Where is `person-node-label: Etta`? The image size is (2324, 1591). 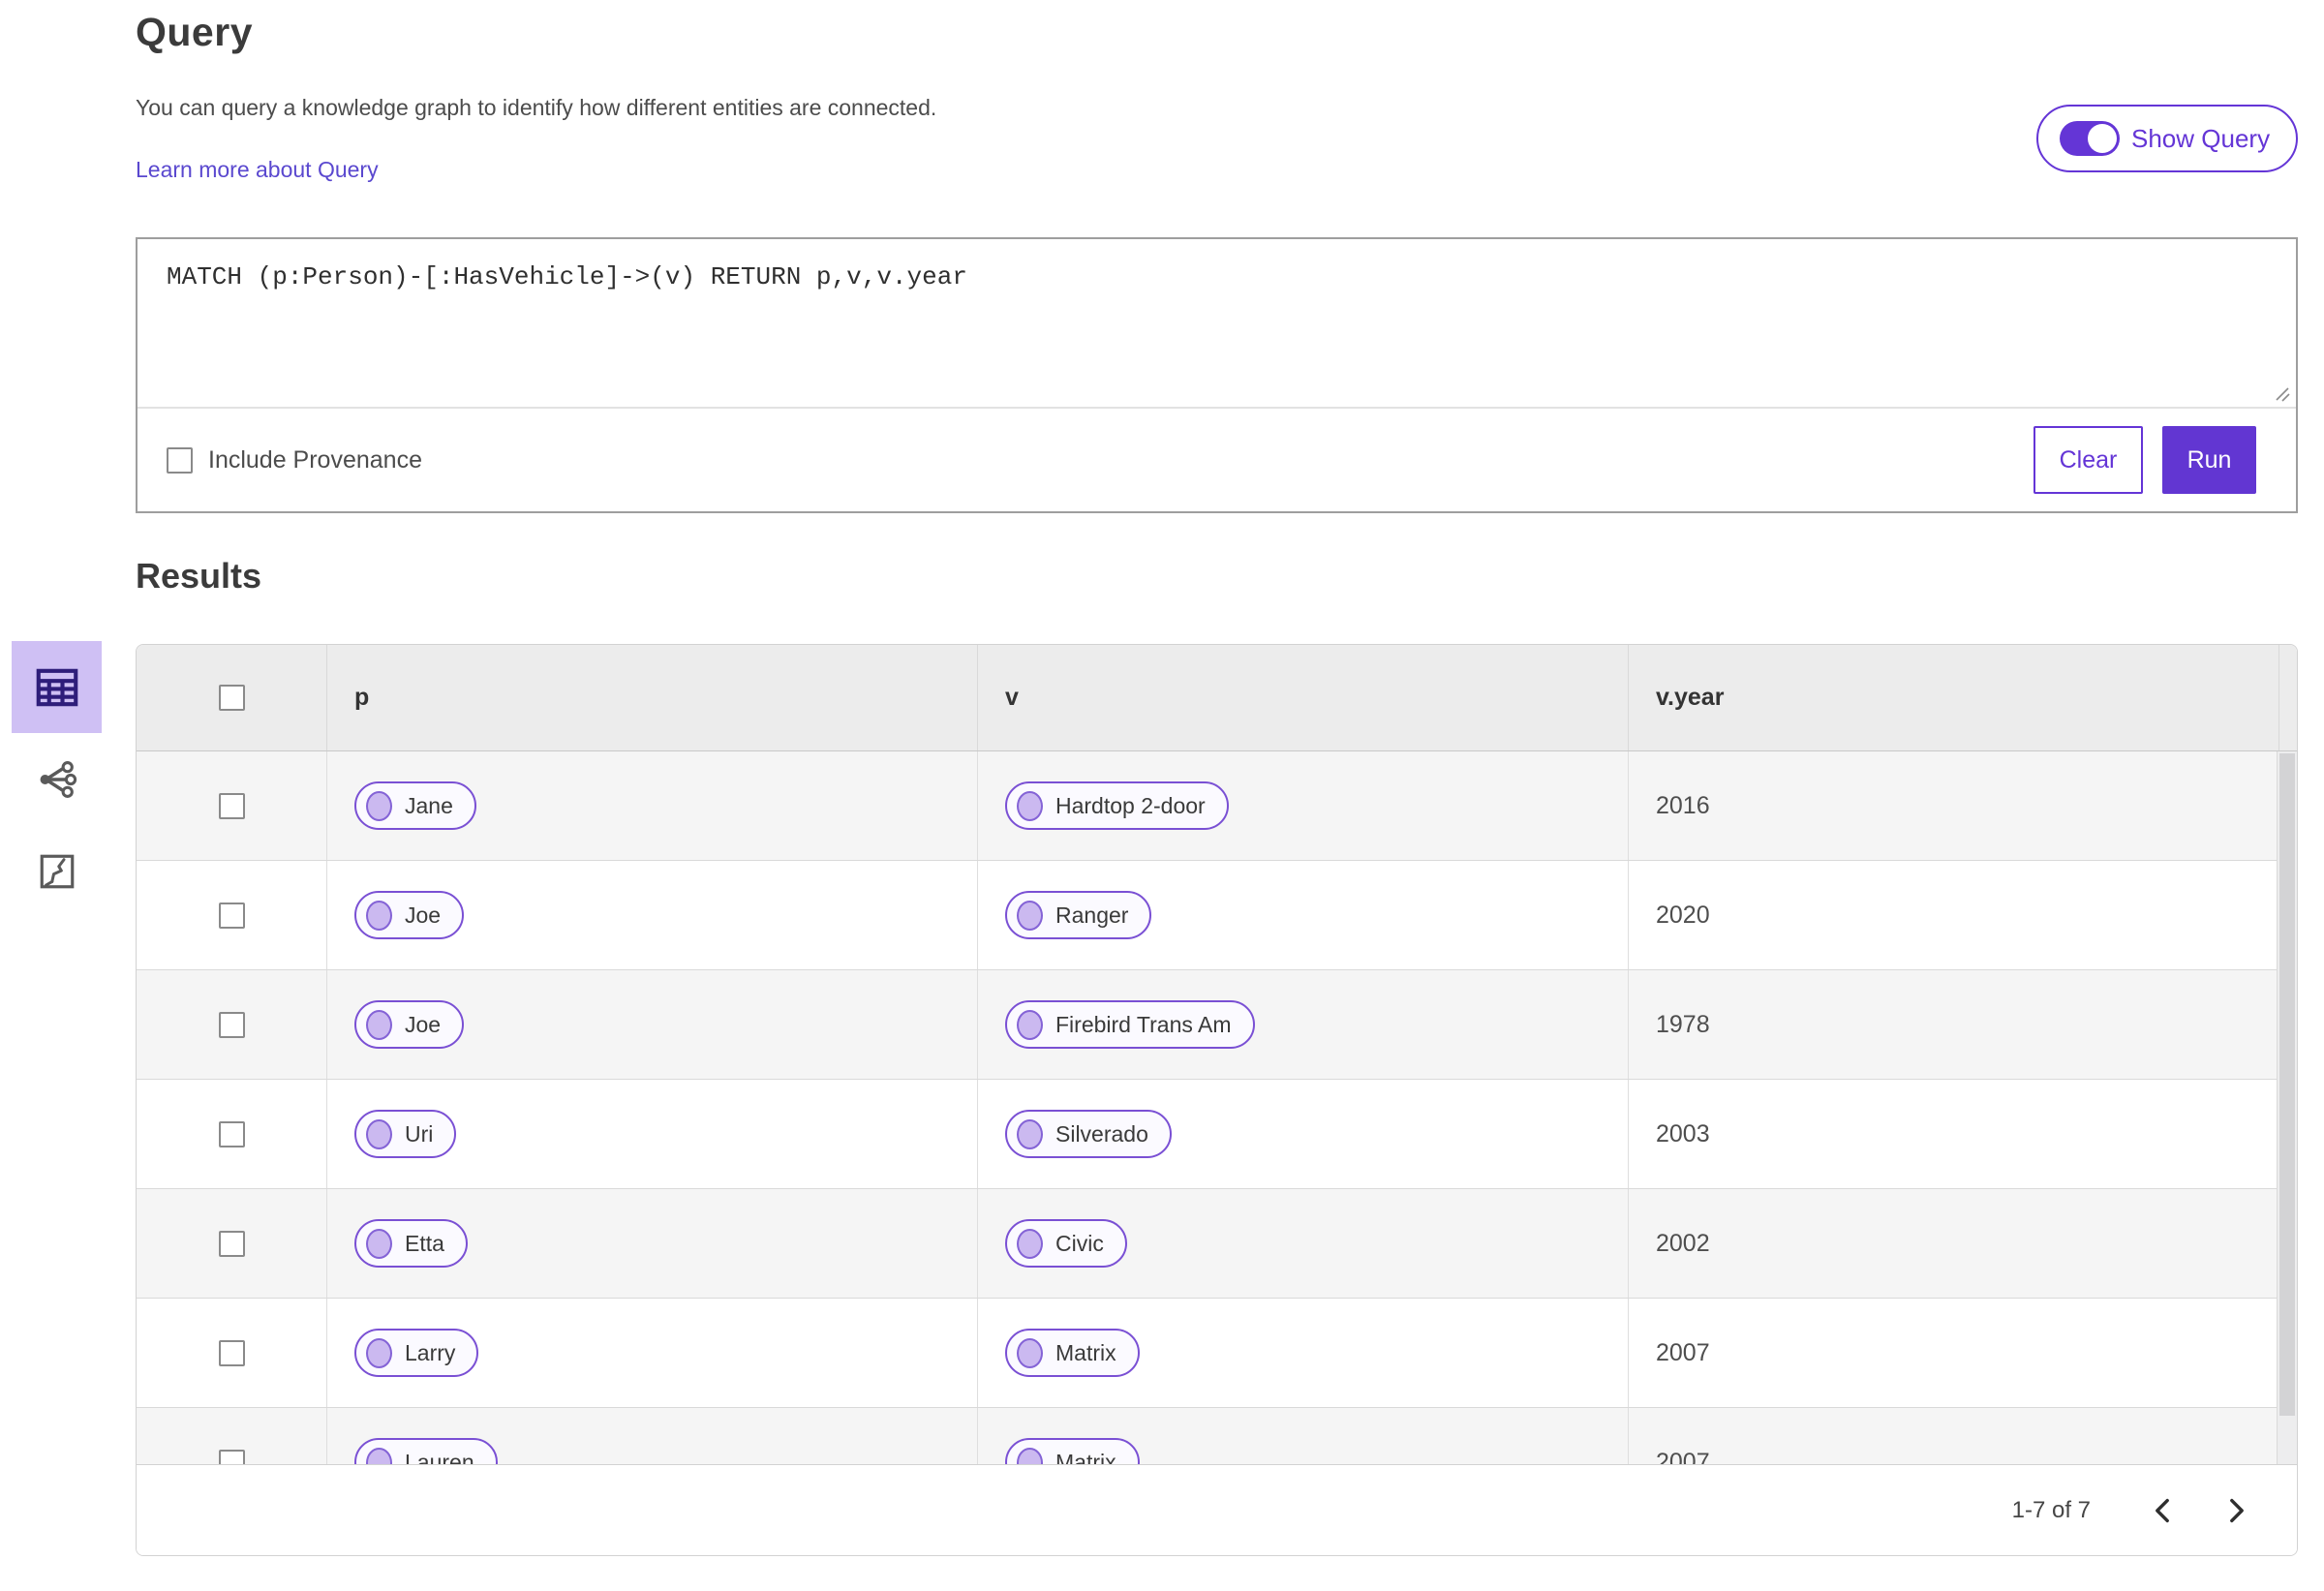
person-node-label: Etta is located at coordinates (425, 1243).